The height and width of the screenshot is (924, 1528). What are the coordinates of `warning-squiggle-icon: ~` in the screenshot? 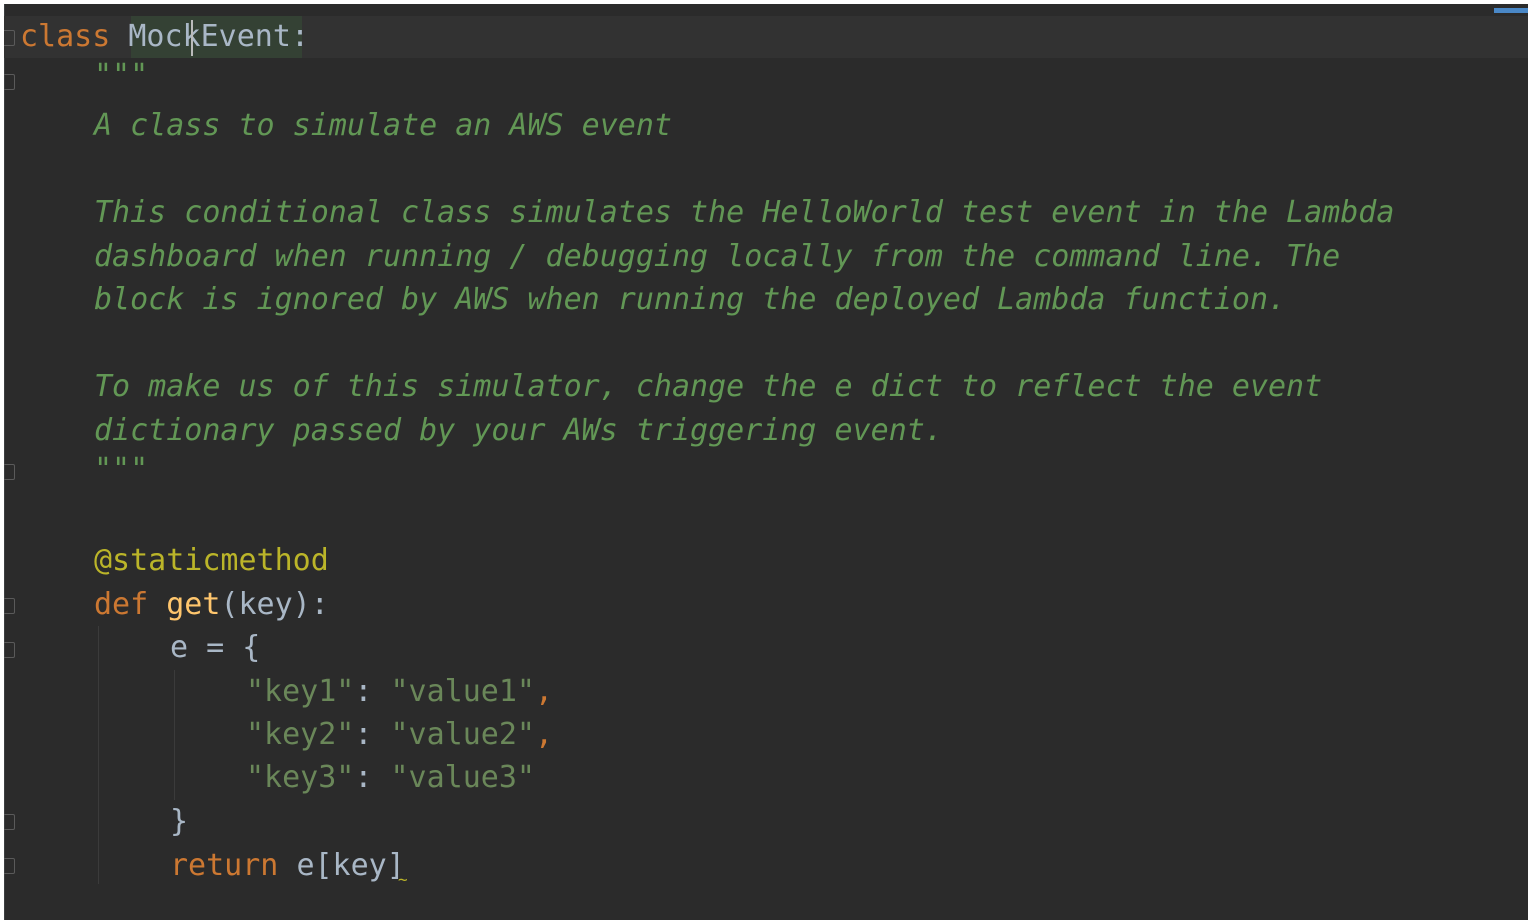 It's located at (403, 879).